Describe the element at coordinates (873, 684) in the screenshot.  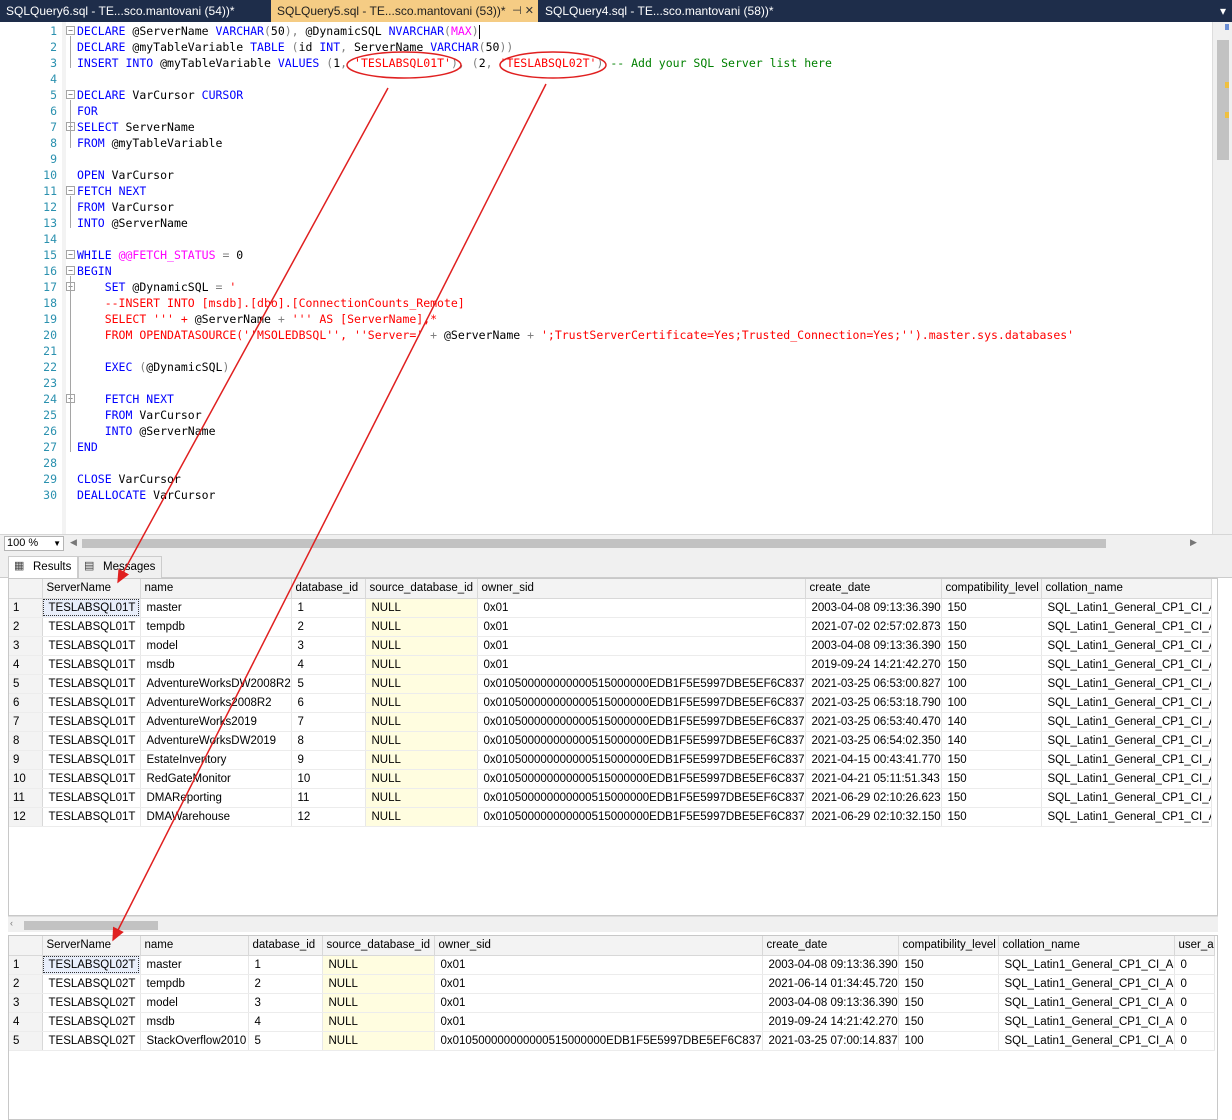
I see `table-cell: 2021-03-25 06:53:00.827` at that location.